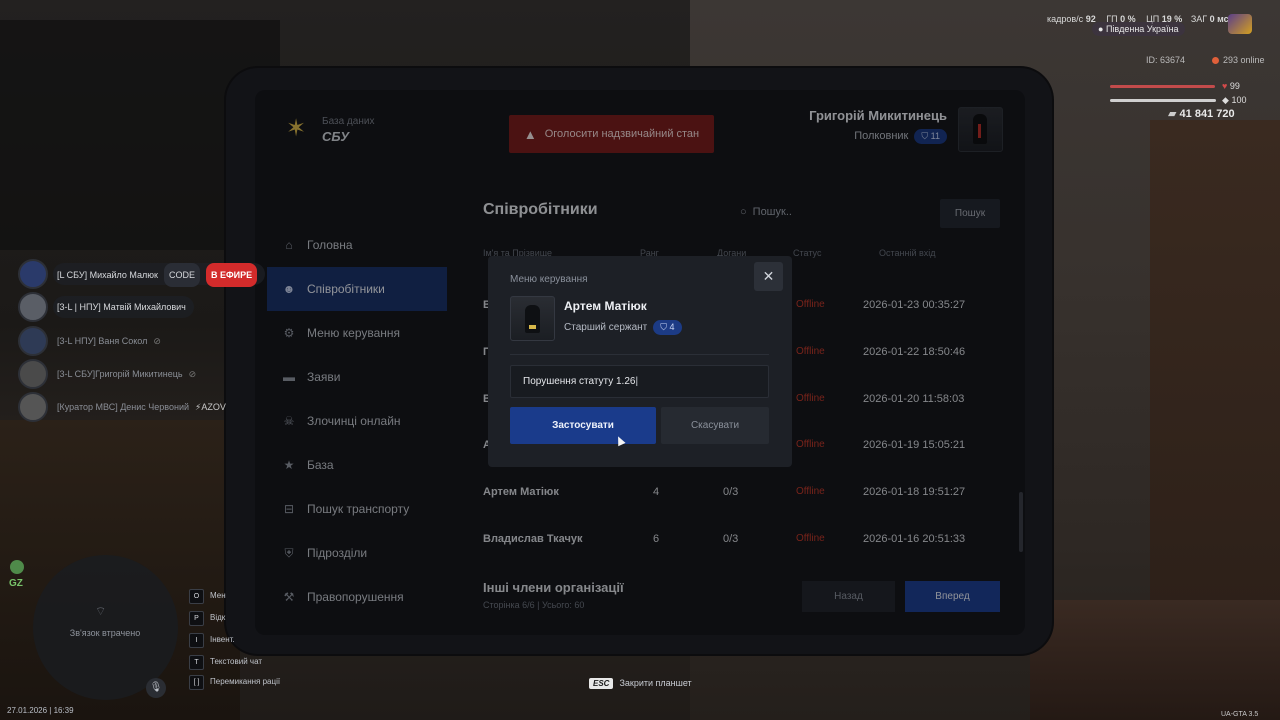  What do you see at coordinates (639, 354) in the screenshot?
I see `divider` at bounding box center [639, 354].